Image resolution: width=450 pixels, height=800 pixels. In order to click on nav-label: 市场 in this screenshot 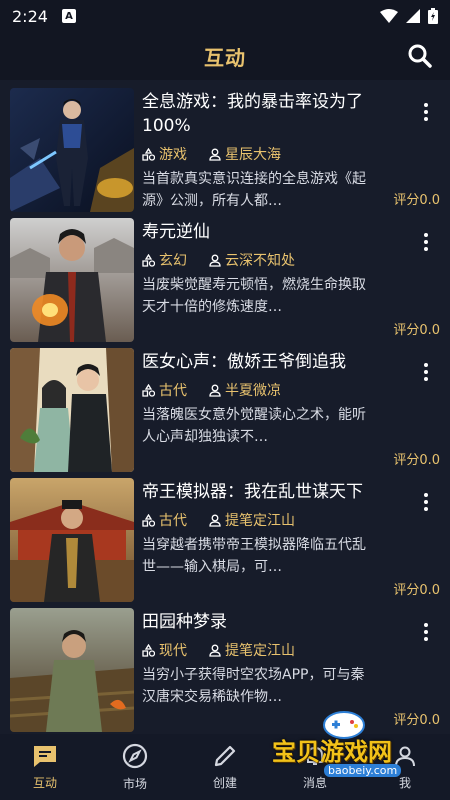, I will do `click(134, 783)`.